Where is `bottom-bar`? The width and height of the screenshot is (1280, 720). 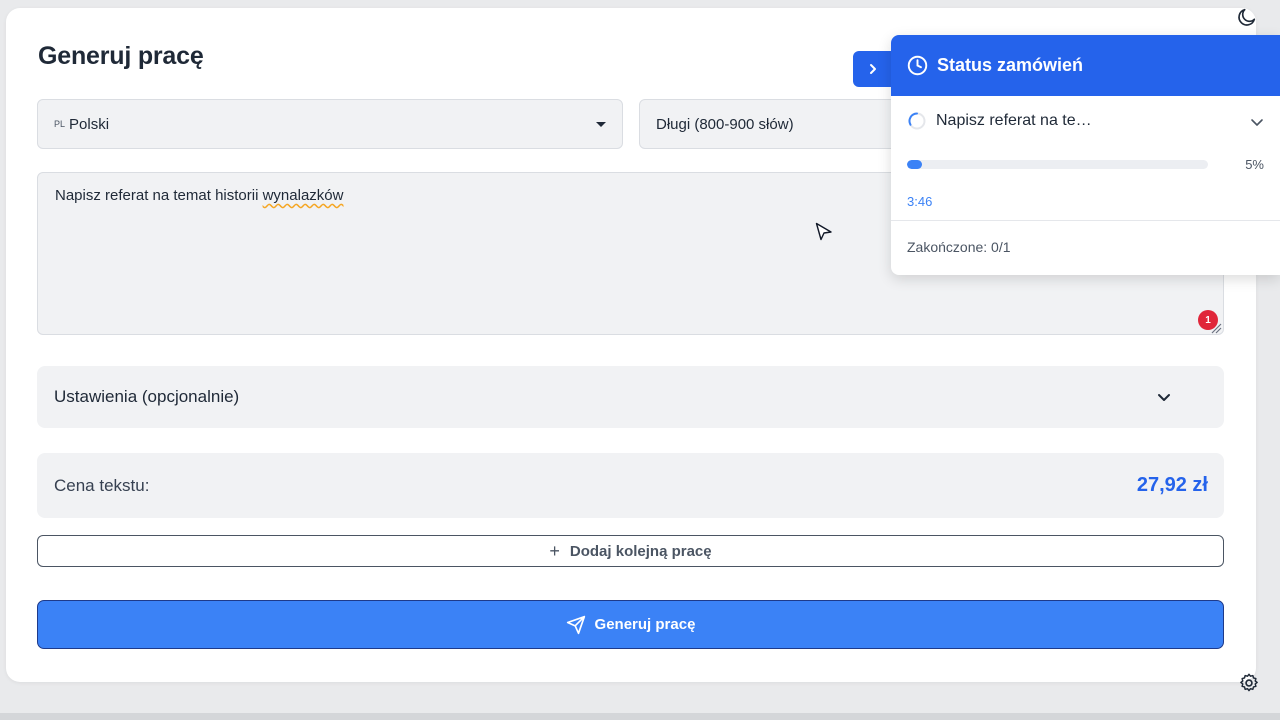 bottom-bar is located at coordinates (640, 716).